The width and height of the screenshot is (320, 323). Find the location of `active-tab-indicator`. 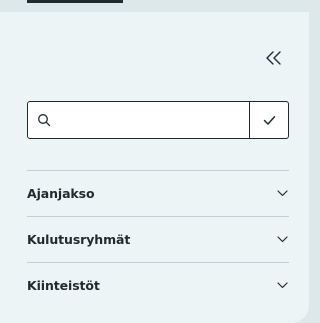

active-tab-indicator is located at coordinates (75, 1).